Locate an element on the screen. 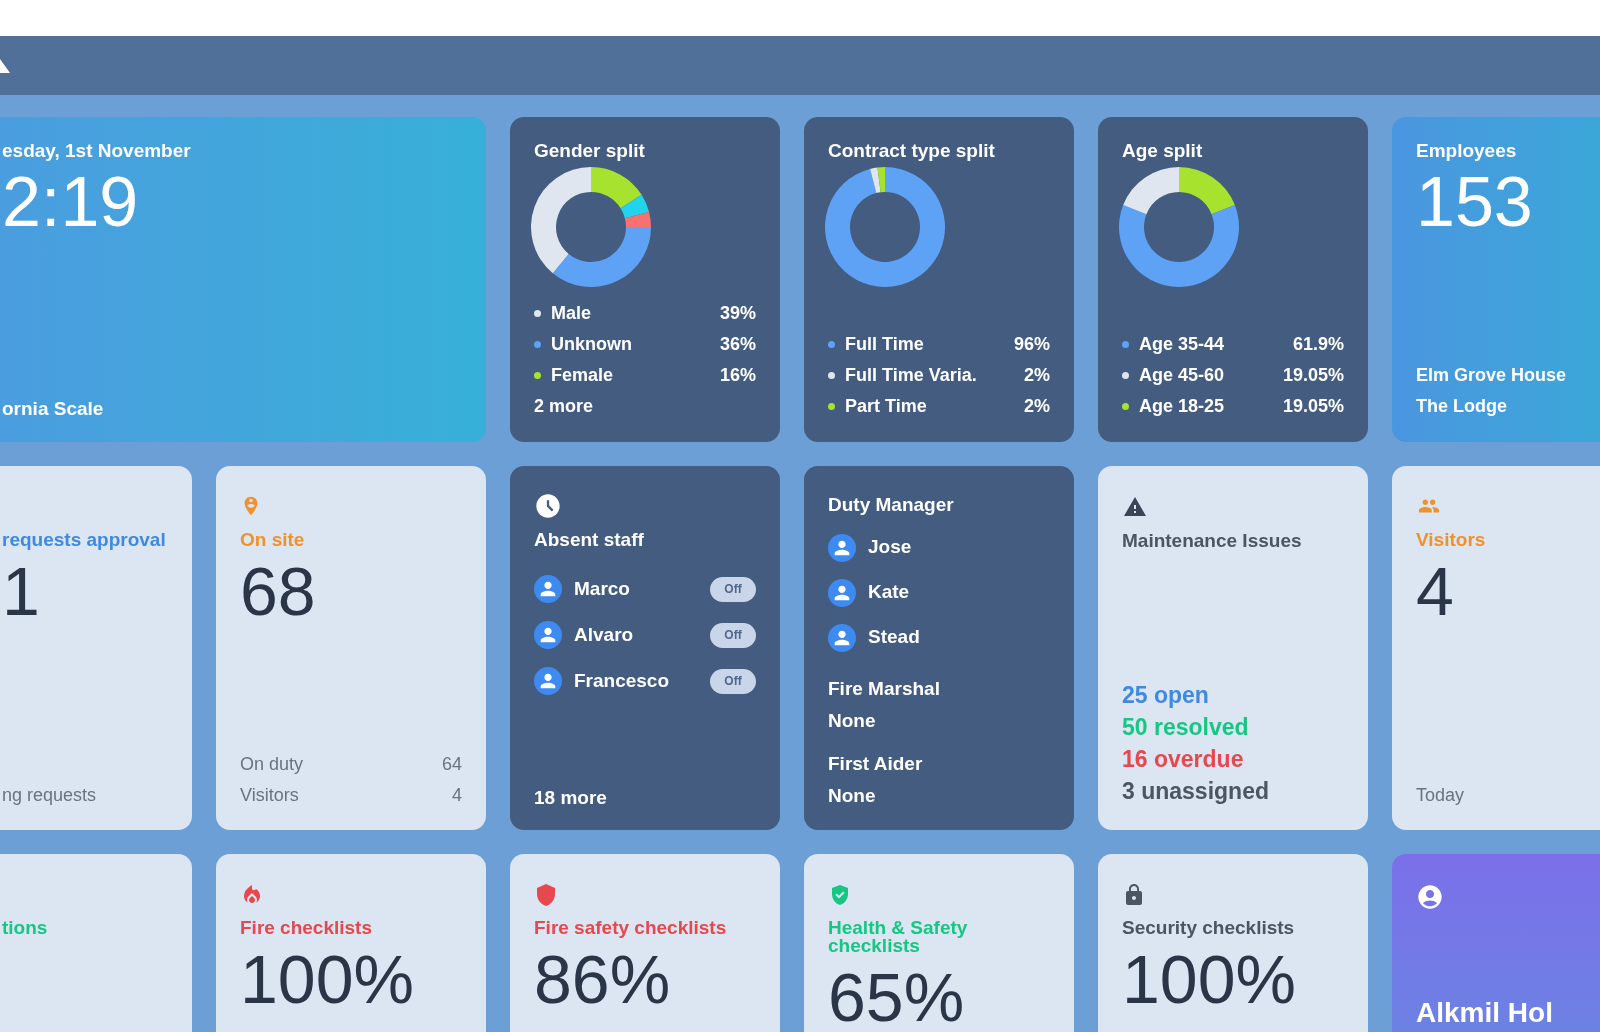 Image resolution: width=1600 pixels, height=1032 pixels. legend-label: Unknown is located at coordinates (591, 344).